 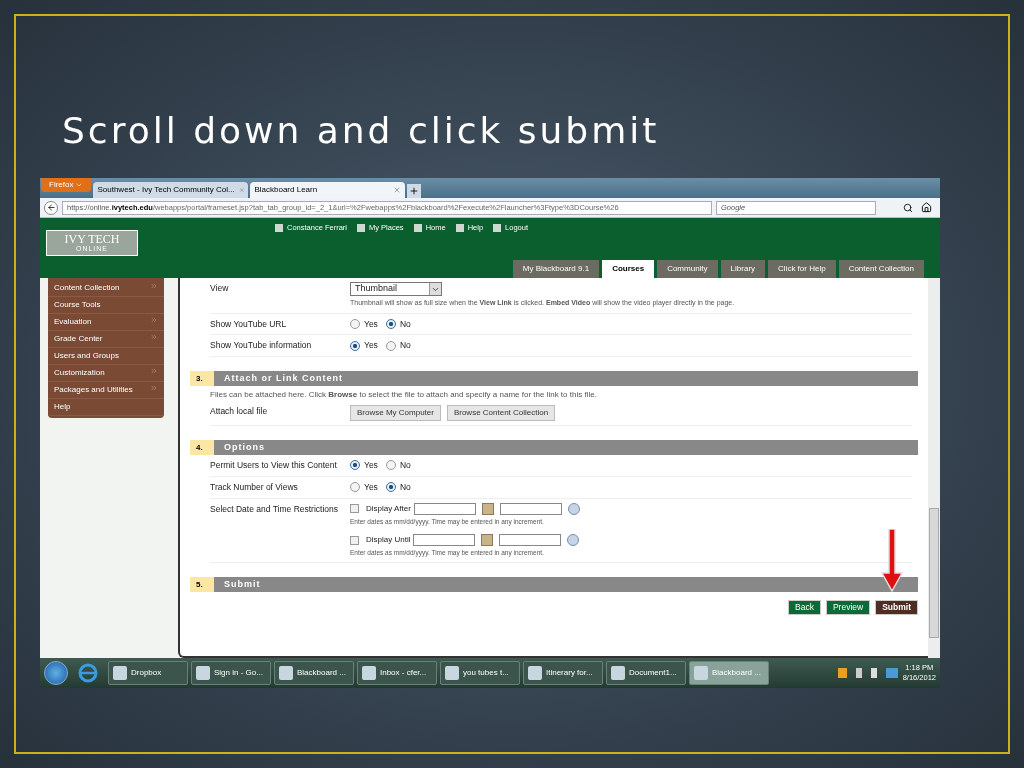 I want to click on start-orb-icon, so click(x=56, y=673).